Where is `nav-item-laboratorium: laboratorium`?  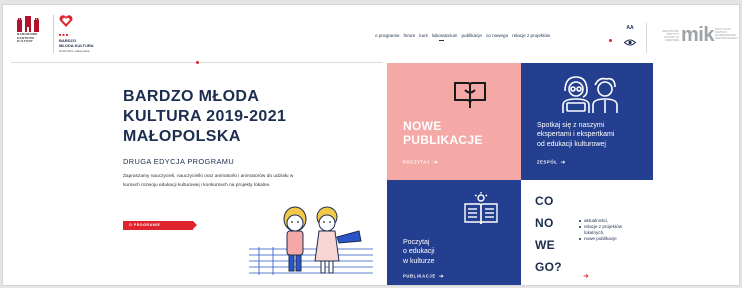 nav-item-laboratorium: laboratorium is located at coordinates (445, 35).